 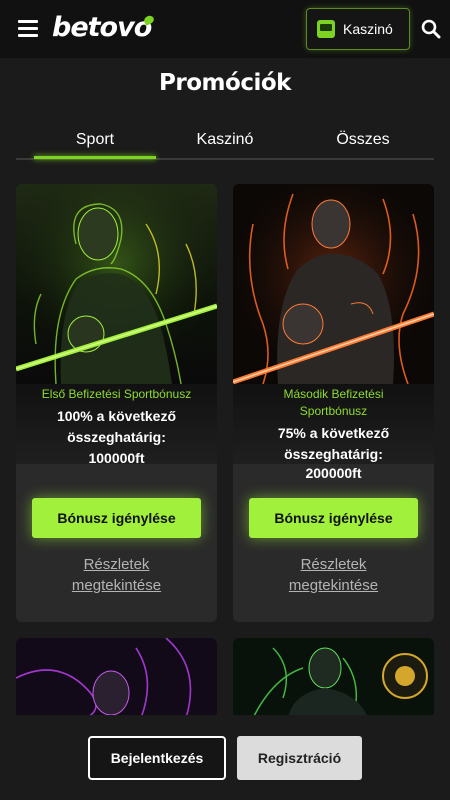 I want to click on promo-tag: Első Befizetési Sportbónusz, so click(x=116, y=394).